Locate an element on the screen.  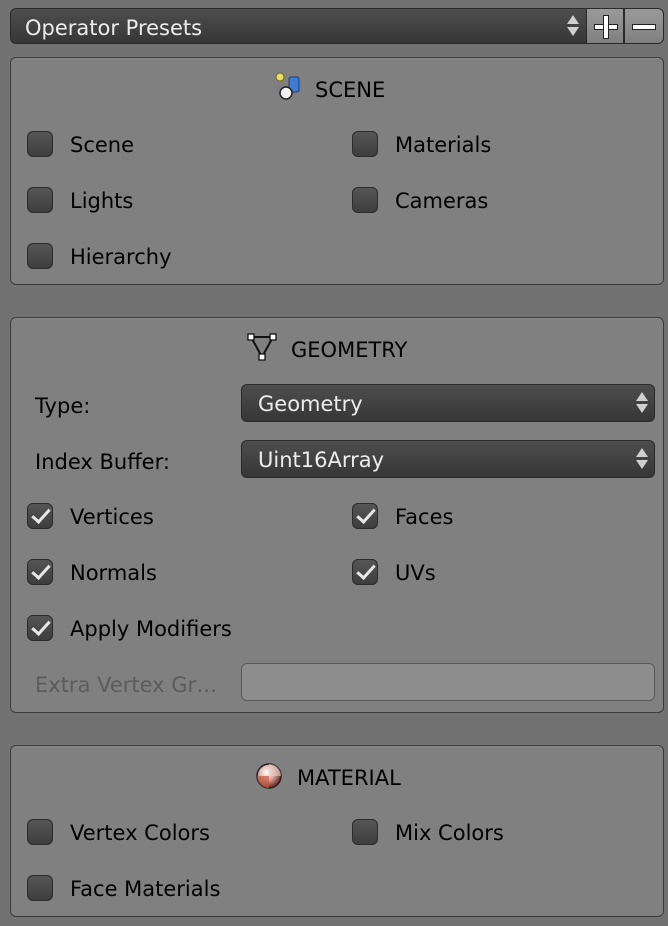
add-preset-button is located at coordinates (605, 26).